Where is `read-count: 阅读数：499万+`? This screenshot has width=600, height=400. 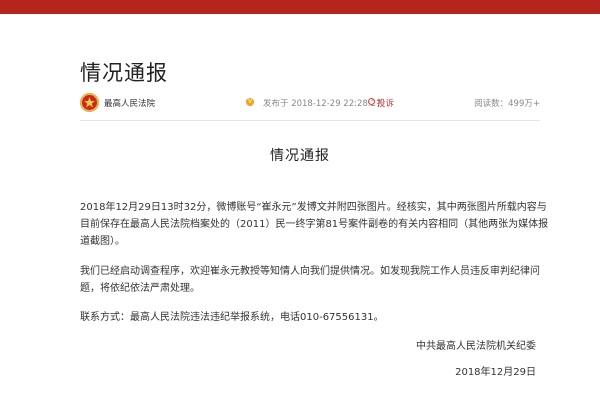 read-count: 阅读数：499万+ is located at coordinates (507, 104).